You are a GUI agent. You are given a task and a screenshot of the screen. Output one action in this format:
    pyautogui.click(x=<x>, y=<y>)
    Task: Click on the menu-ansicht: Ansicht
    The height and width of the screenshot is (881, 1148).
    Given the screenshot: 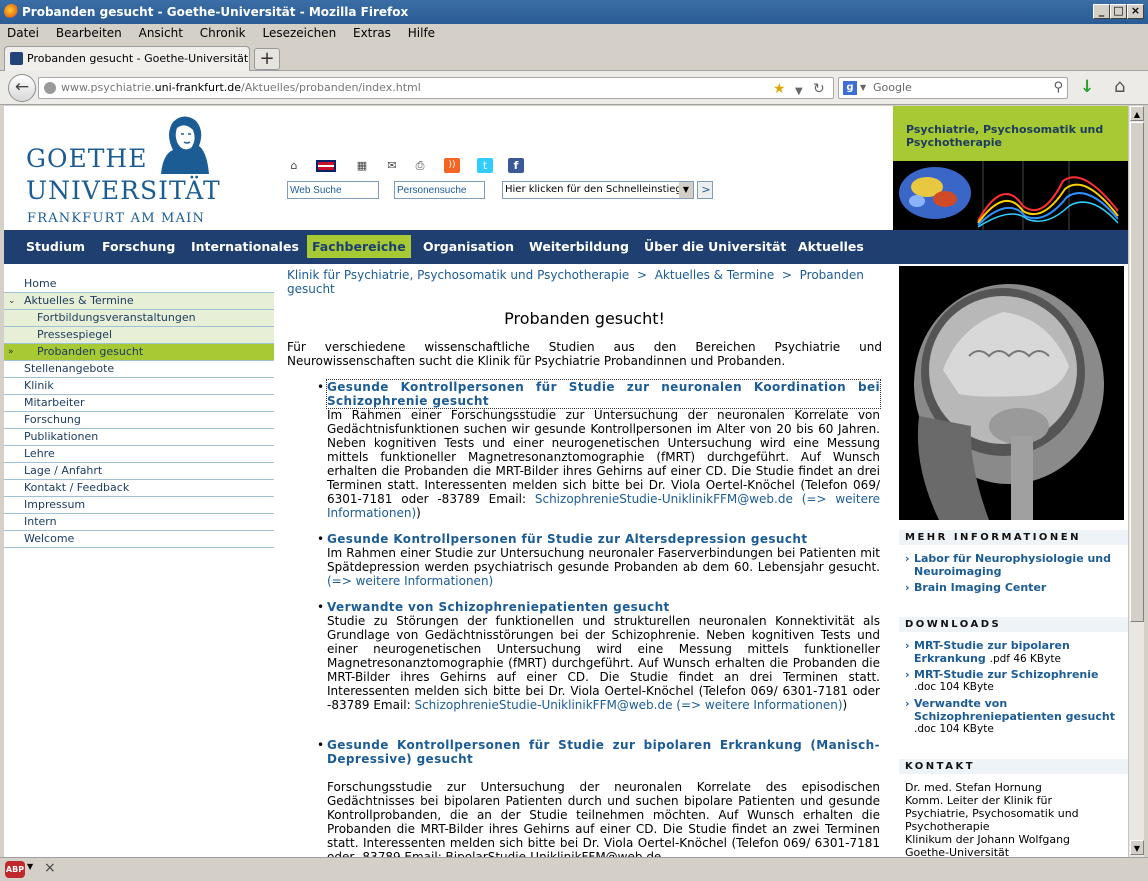 What is the action you would take?
    pyautogui.click(x=161, y=33)
    